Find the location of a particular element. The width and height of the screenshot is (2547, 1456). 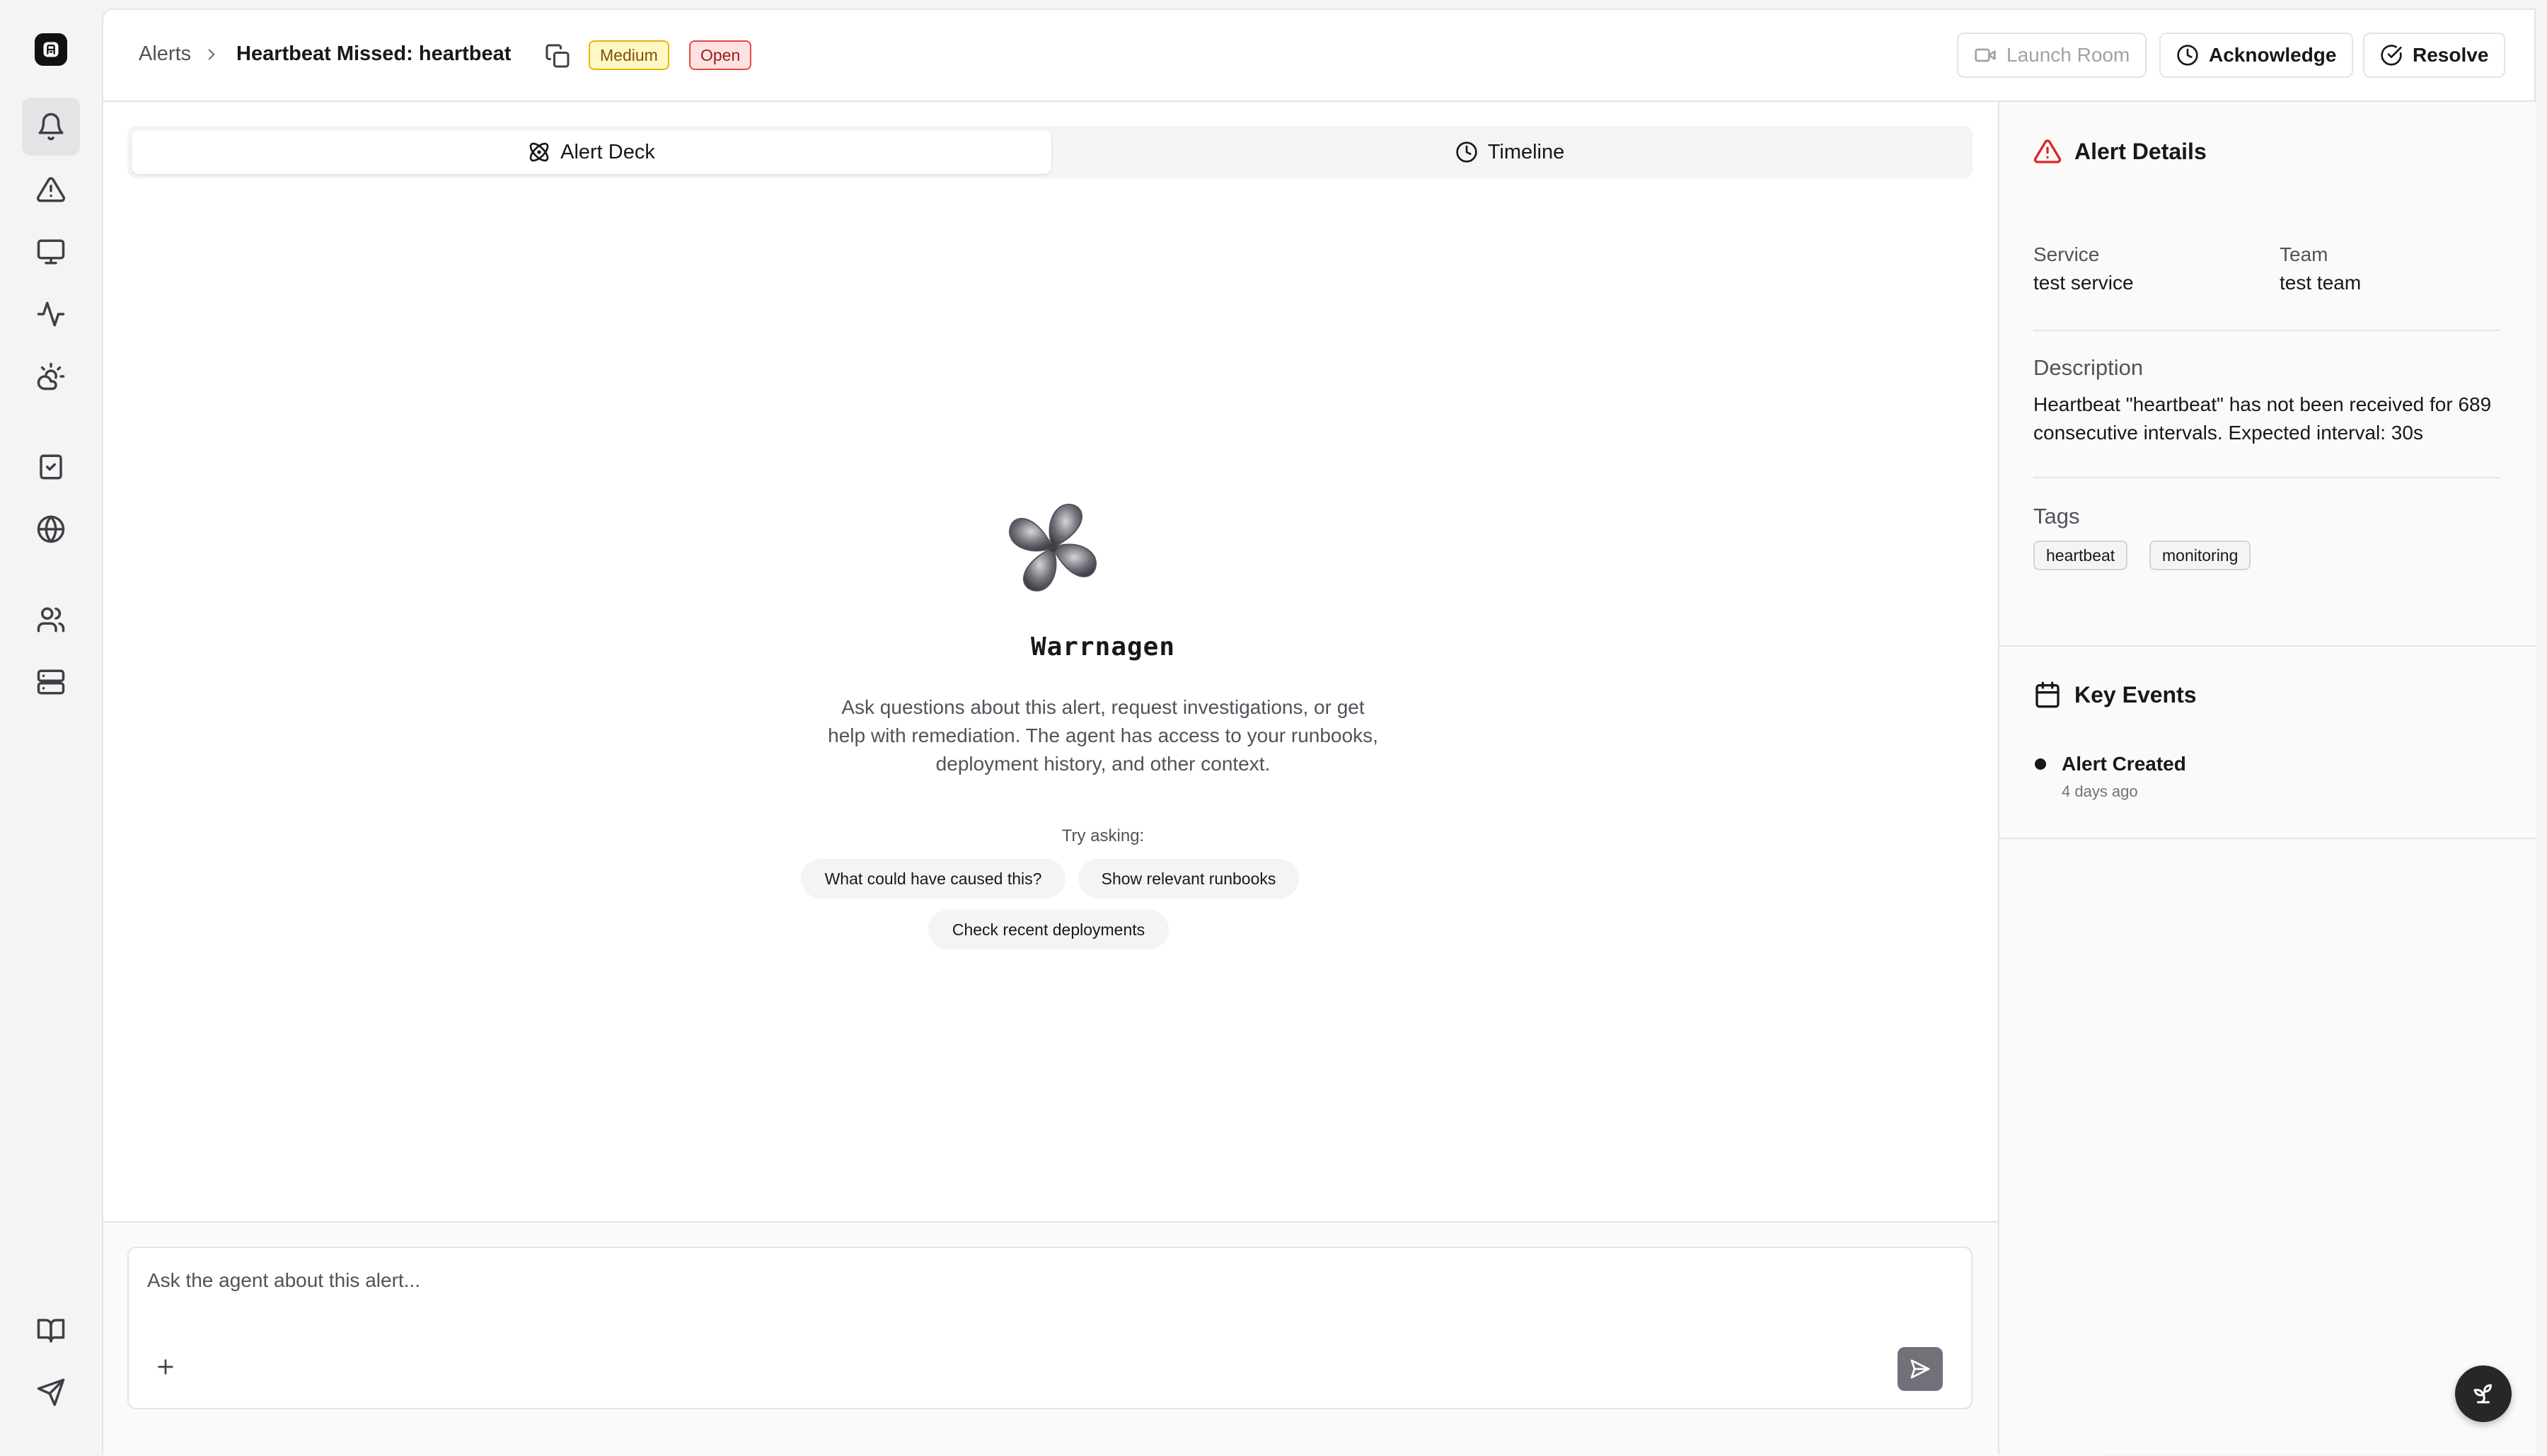

suggestion-chip: What could have caused this? is located at coordinates (933, 879).